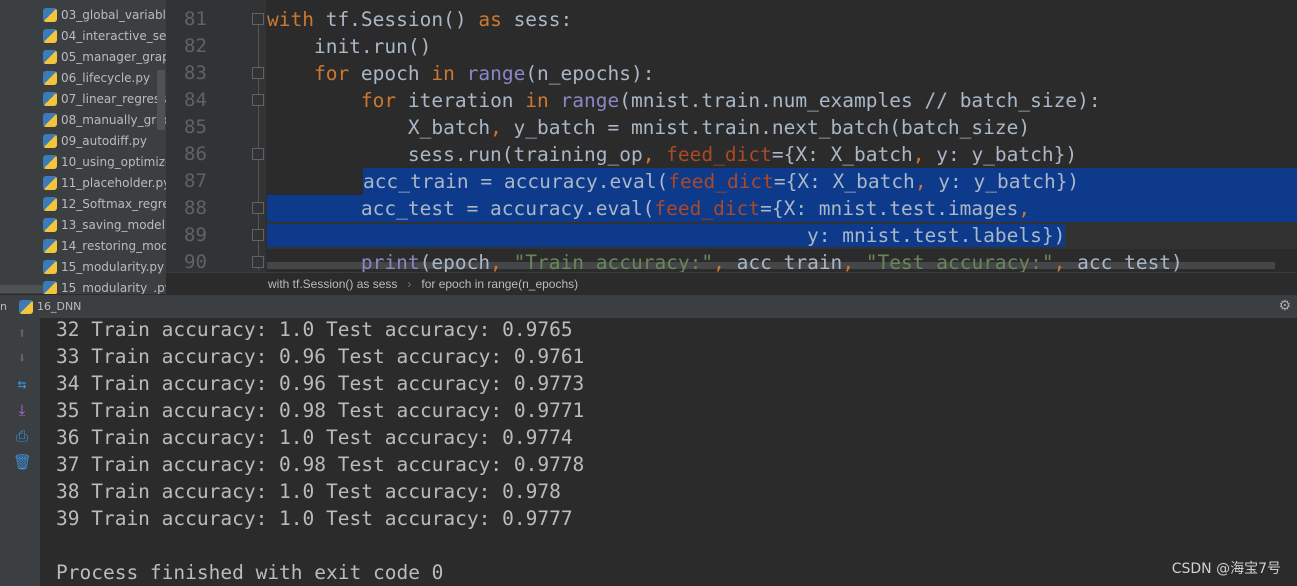  What do you see at coordinates (782, 46) in the screenshot?
I see `code-line: init.run()` at bounding box center [782, 46].